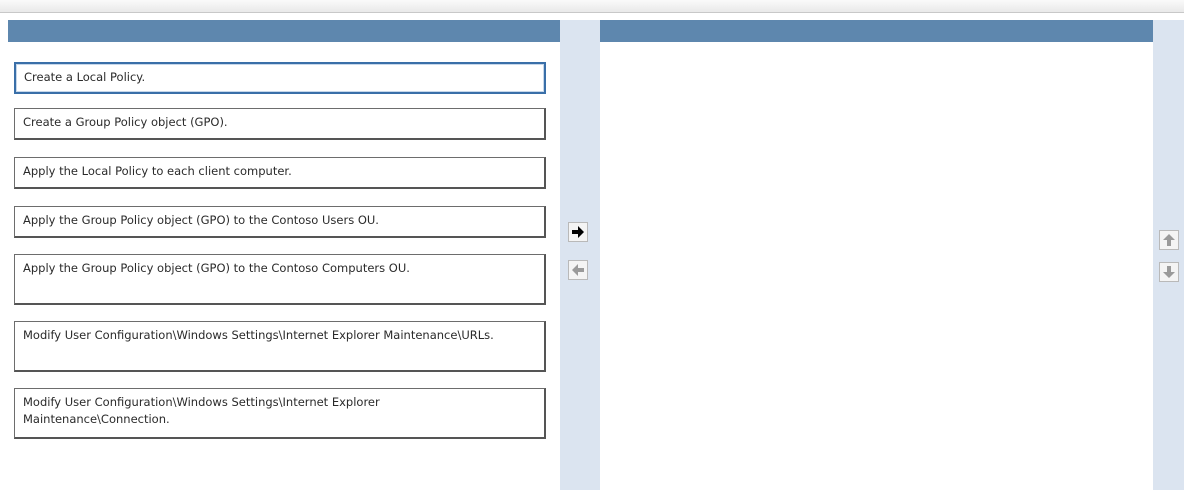 The image size is (1184, 490). I want to click on move-left-button, so click(578, 270).